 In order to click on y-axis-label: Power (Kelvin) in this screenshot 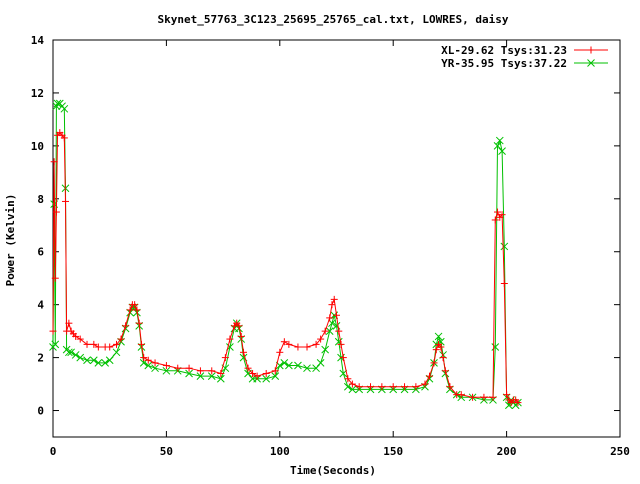, I will do `click(10, 240)`.